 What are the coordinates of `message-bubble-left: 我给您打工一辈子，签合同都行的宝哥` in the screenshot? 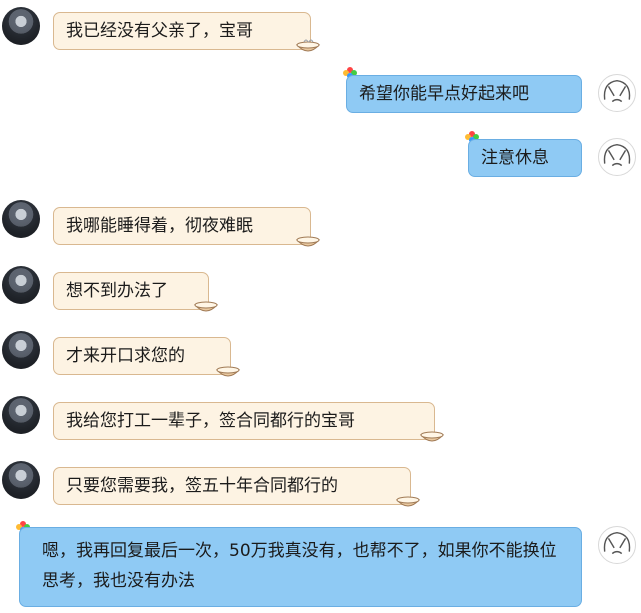 It's located at (244, 421).